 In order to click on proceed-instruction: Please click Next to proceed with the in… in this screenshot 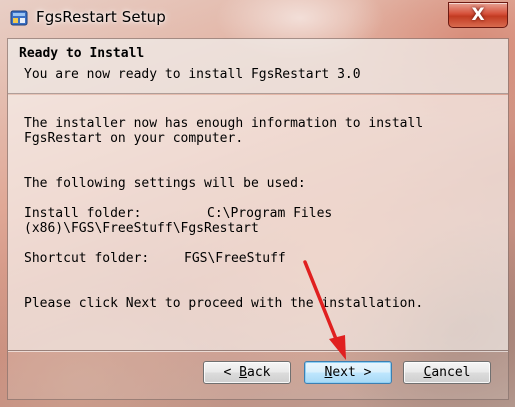, I will do `click(224, 303)`.